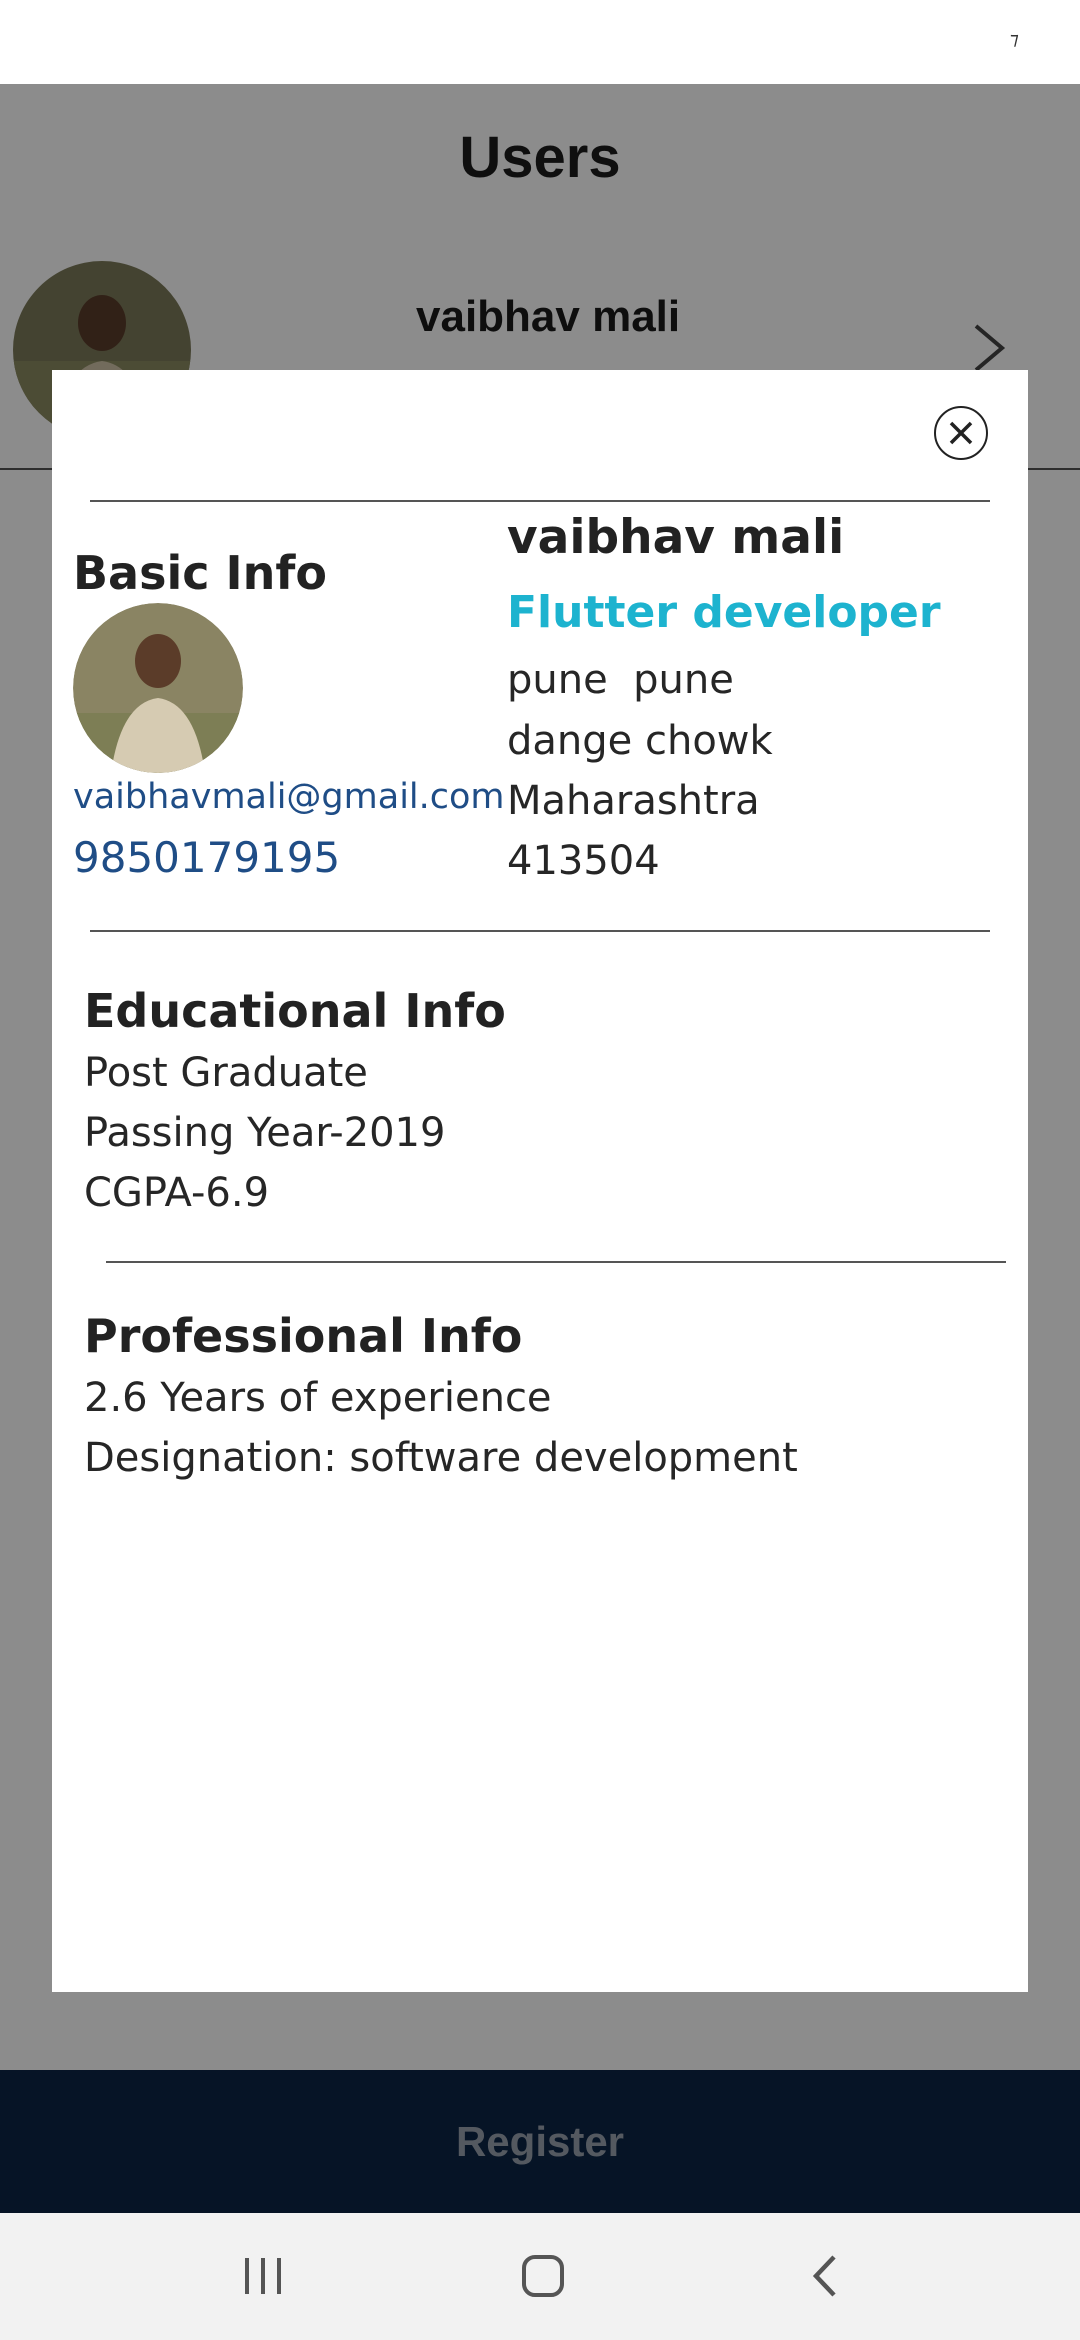 This screenshot has height=2340, width=1080. Describe the element at coordinates (226, 1073) in the screenshot. I see `educational-info-line: Post Graduate` at that location.